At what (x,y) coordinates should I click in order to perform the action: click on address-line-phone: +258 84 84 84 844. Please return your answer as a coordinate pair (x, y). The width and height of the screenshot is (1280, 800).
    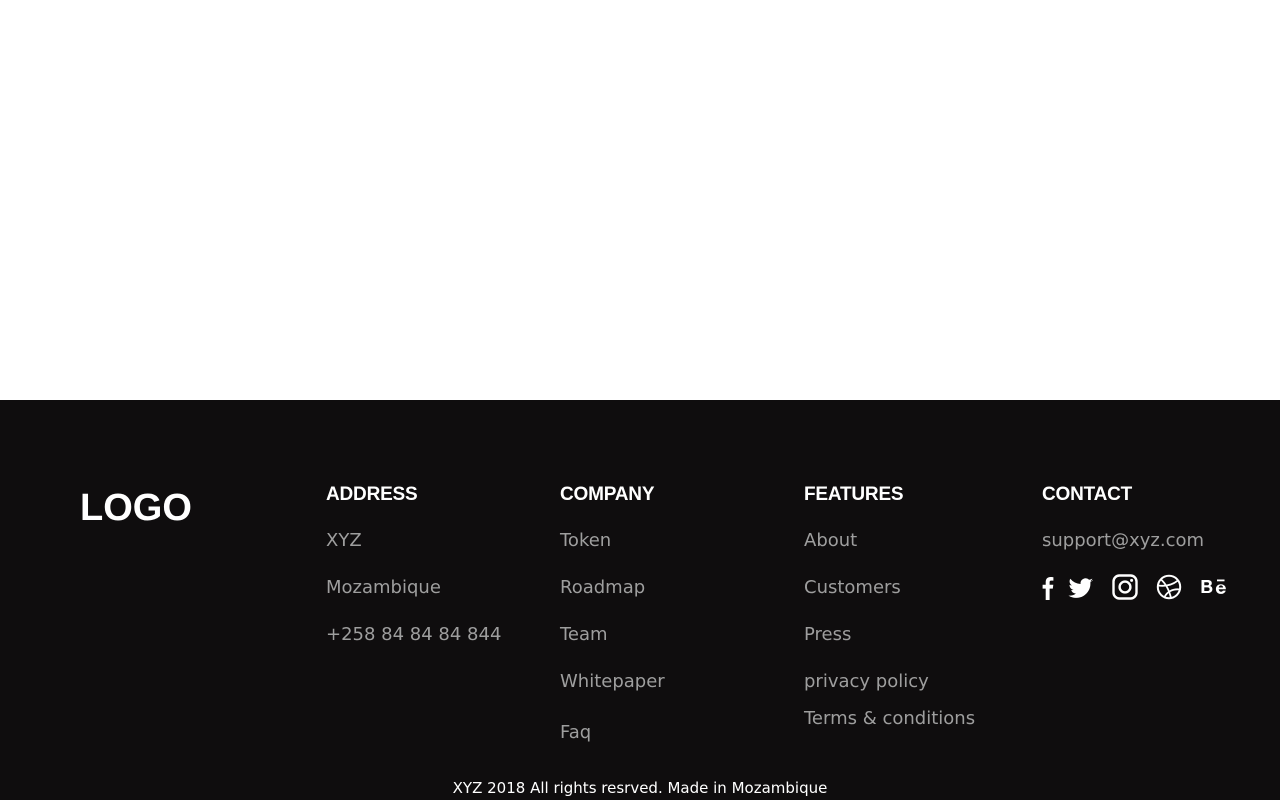
    Looking at the image, I should click on (414, 634).